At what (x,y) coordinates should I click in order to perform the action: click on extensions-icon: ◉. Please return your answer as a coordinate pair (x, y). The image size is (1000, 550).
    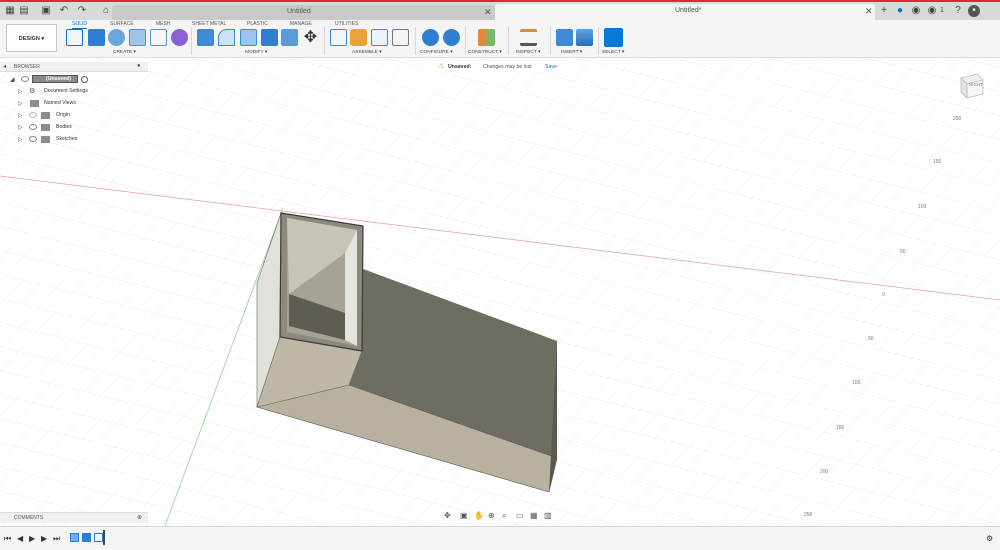
    Looking at the image, I should click on (916, 11).